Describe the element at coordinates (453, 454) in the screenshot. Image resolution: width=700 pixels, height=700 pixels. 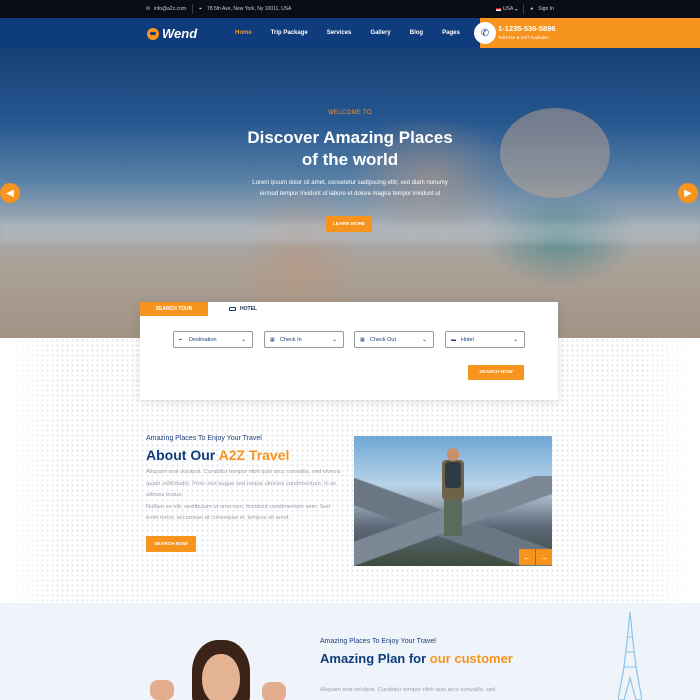
I see `hiker-head` at that location.